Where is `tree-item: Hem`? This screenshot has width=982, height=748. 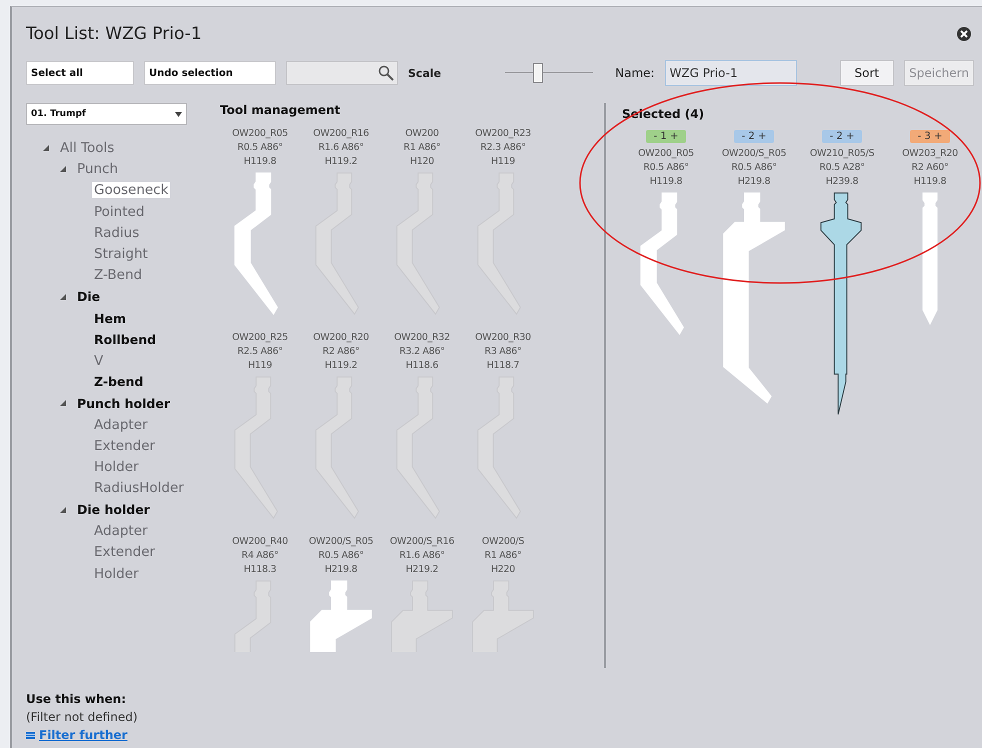
tree-item: Hem is located at coordinates (110, 318).